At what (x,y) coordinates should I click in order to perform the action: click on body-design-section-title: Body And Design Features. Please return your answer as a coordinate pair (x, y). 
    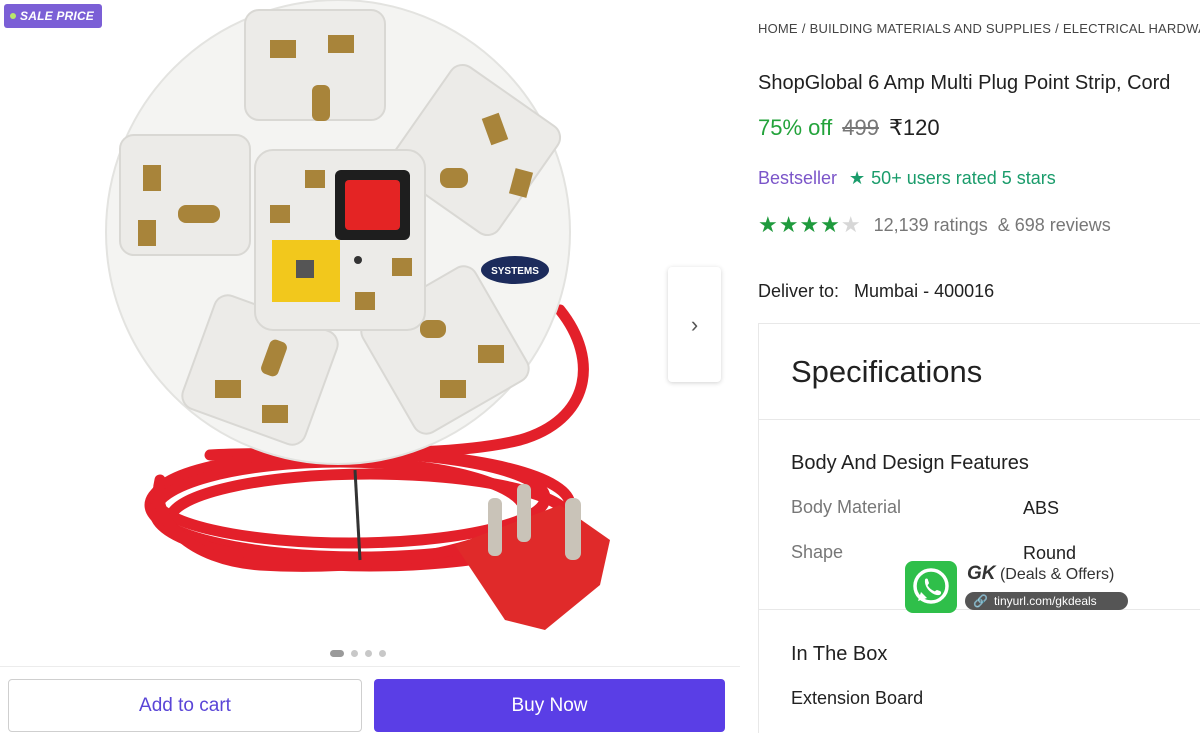
    Looking at the image, I should click on (910, 463).